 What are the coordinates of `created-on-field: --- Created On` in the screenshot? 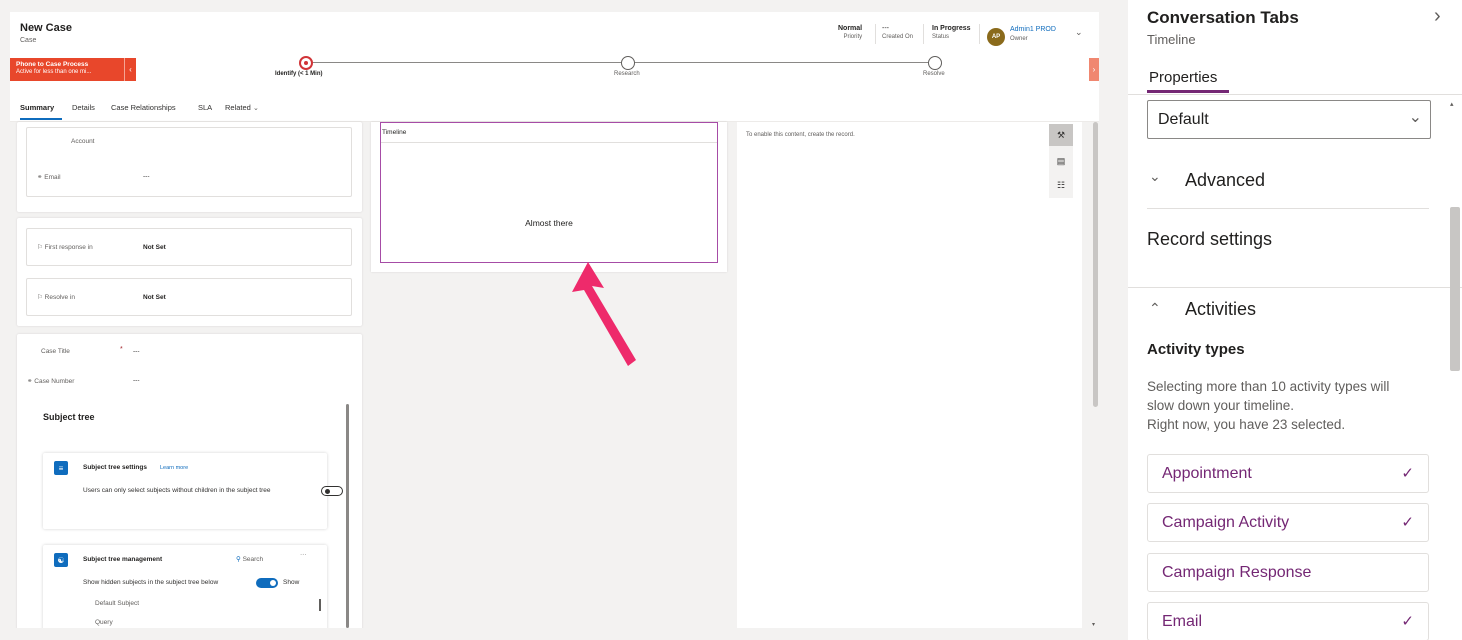 It's located at (897, 32).